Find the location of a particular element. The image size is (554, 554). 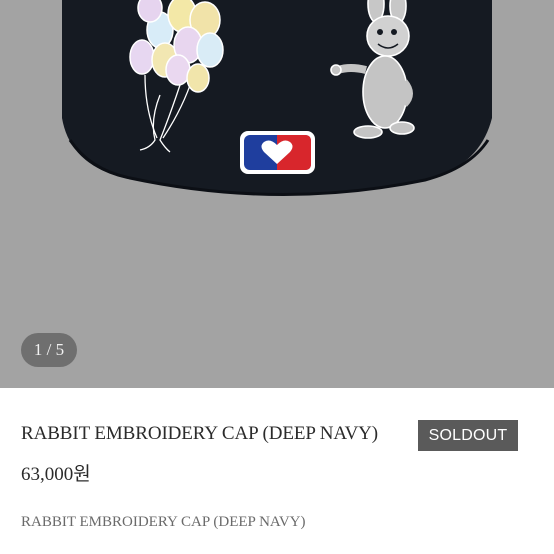

product-price: 63,000원 is located at coordinates (56, 474).